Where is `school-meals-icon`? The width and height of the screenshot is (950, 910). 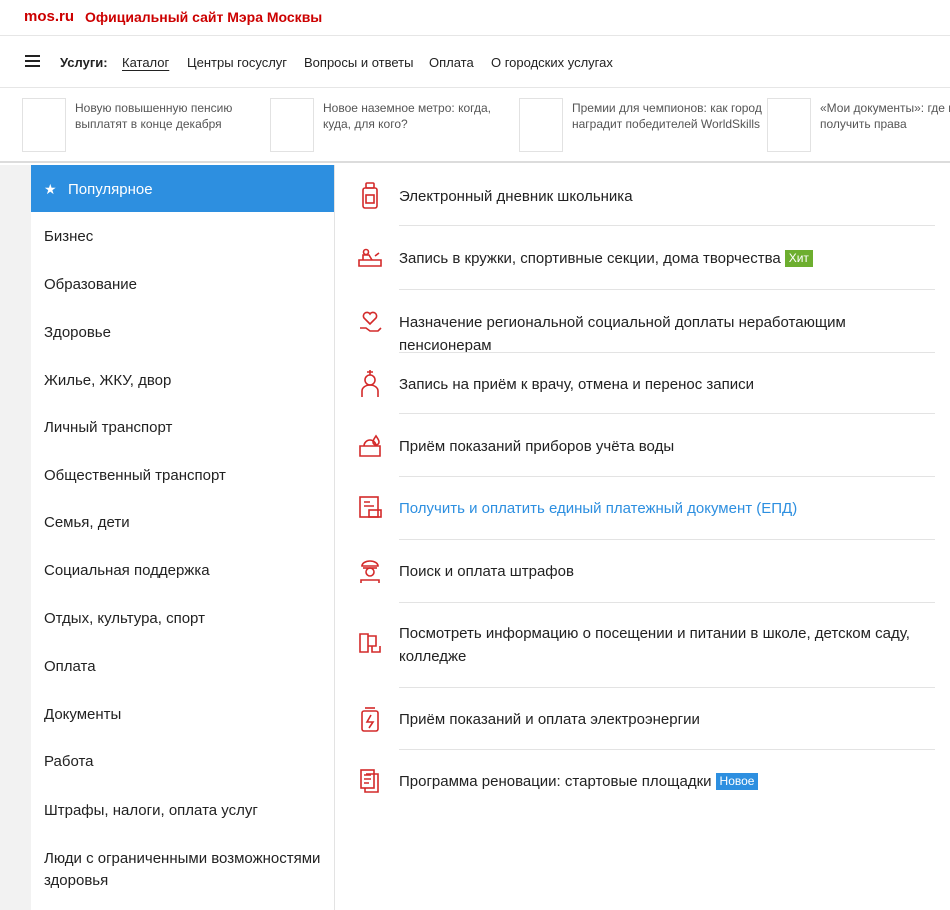 school-meals-icon is located at coordinates (370, 643).